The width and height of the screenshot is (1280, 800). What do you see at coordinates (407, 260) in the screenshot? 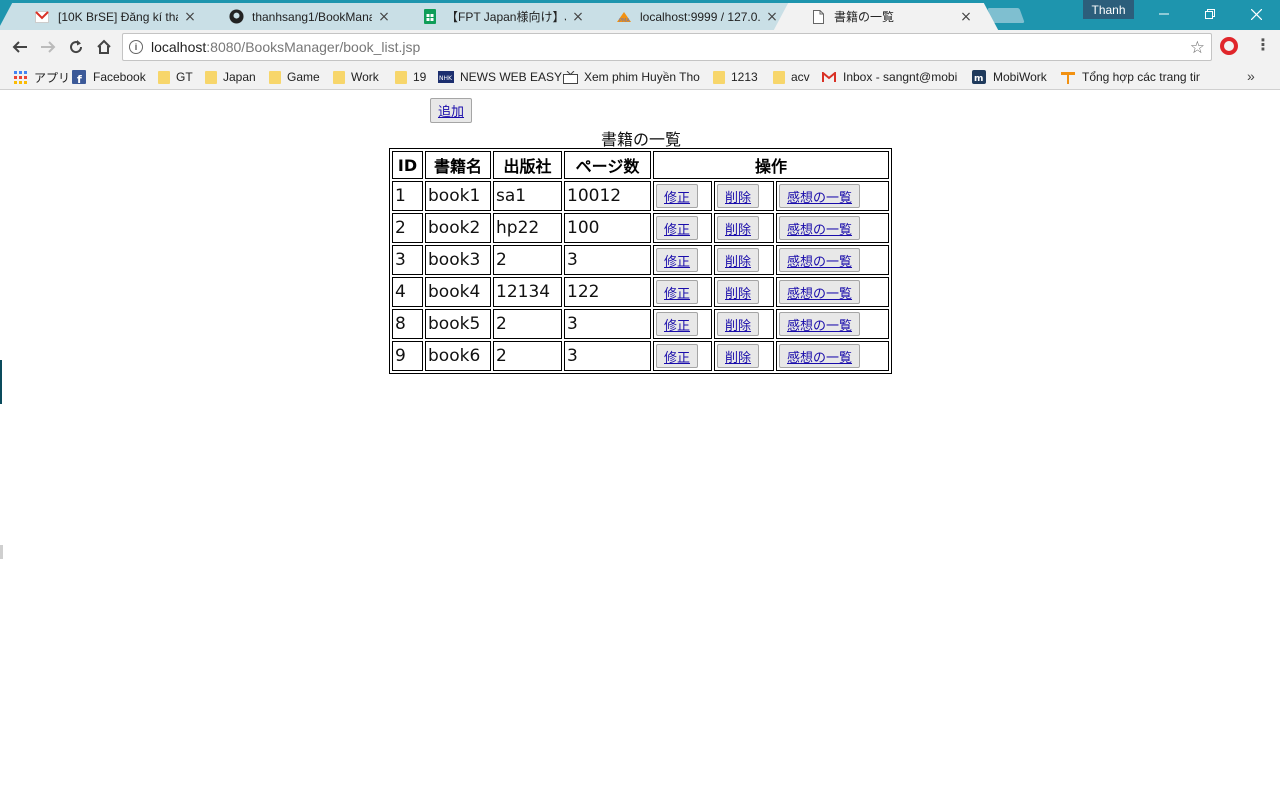
I see `cell-id: 3` at bounding box center [407, 260].